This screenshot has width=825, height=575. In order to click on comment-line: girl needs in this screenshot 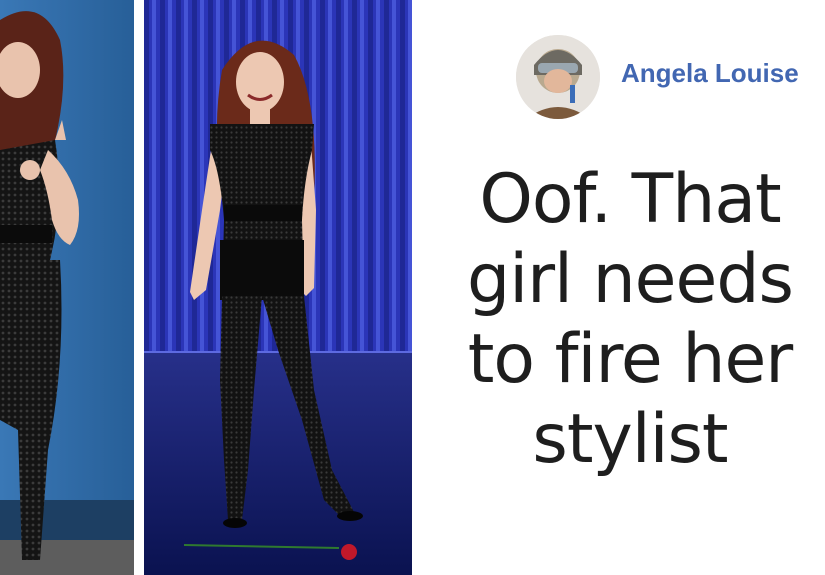, I will do `click(630, 279)`.